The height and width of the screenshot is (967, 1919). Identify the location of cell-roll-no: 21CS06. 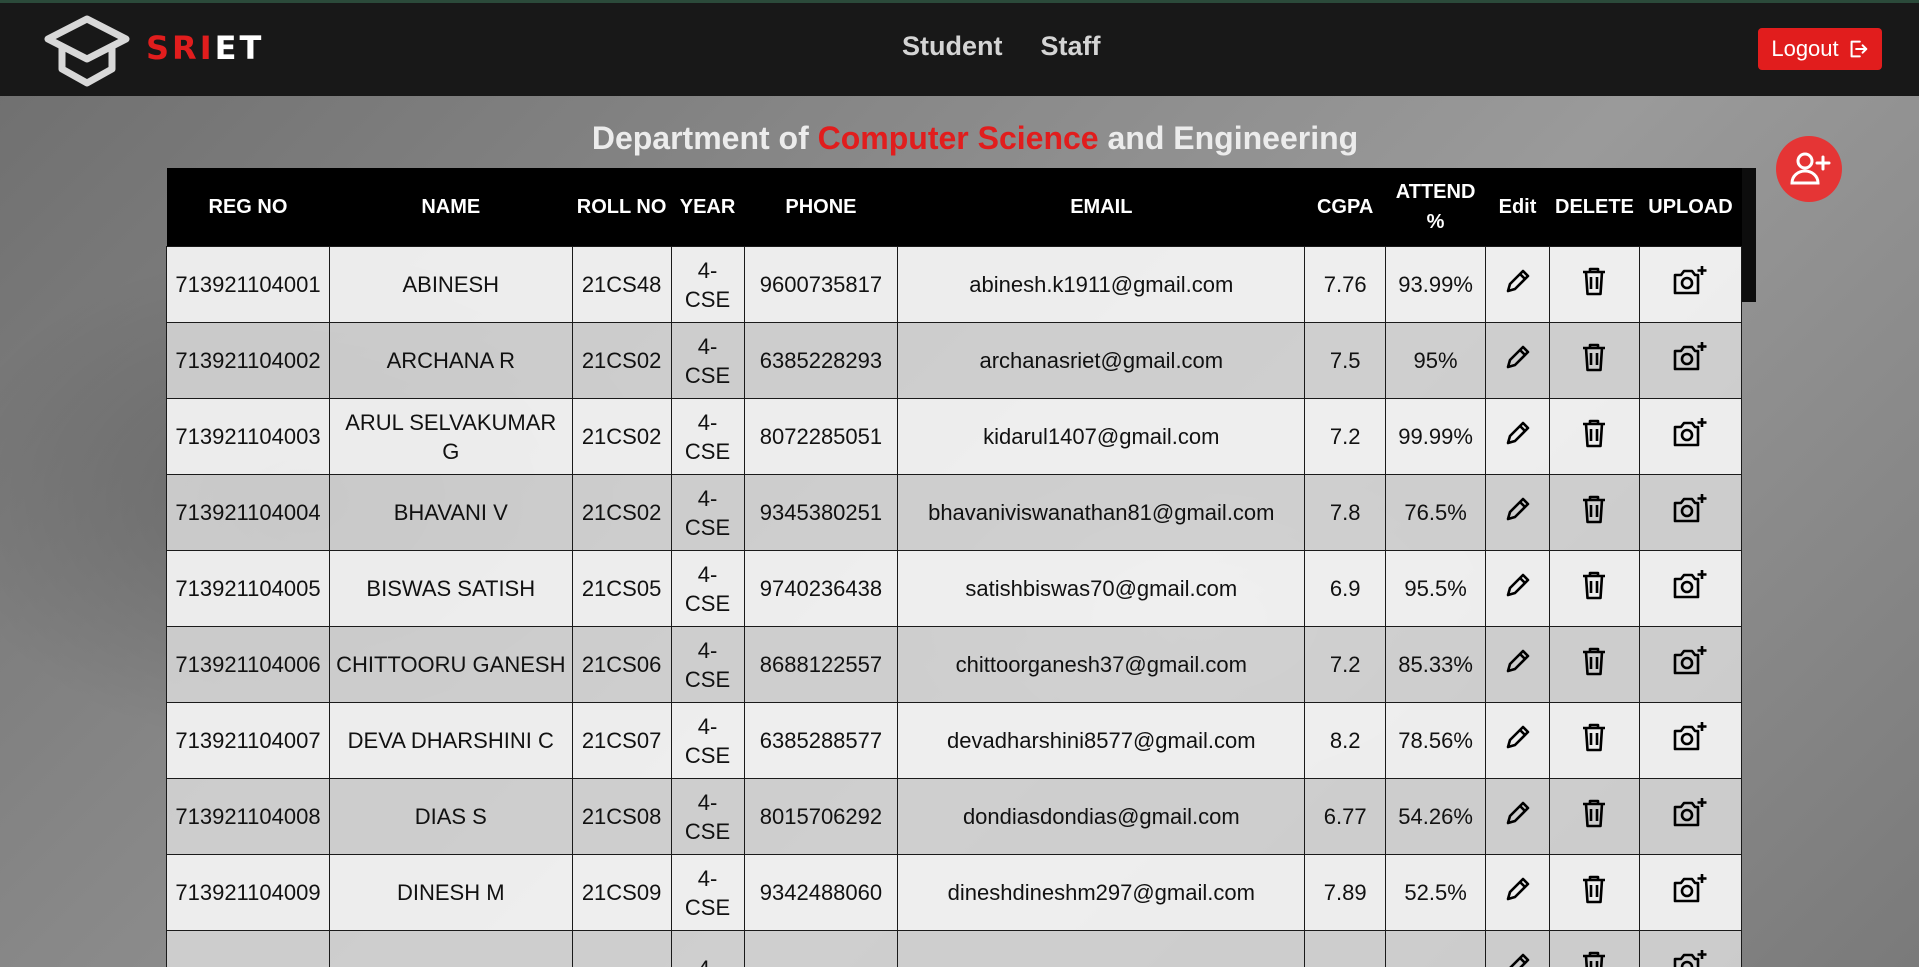
(621, 664).